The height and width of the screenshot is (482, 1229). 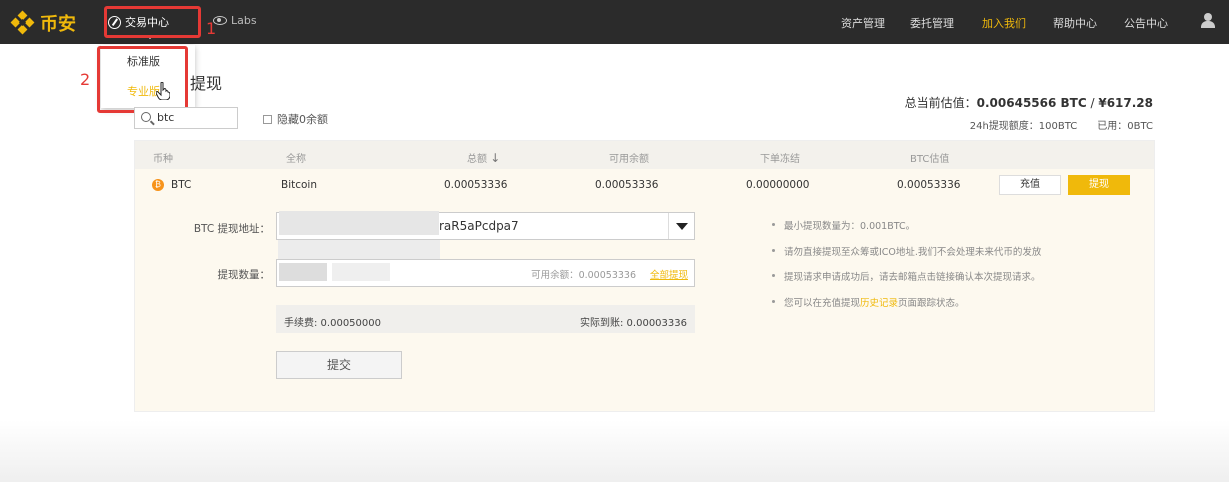 I want to click on nav-announcements: 公告中心, so click(x=1146, y=23).